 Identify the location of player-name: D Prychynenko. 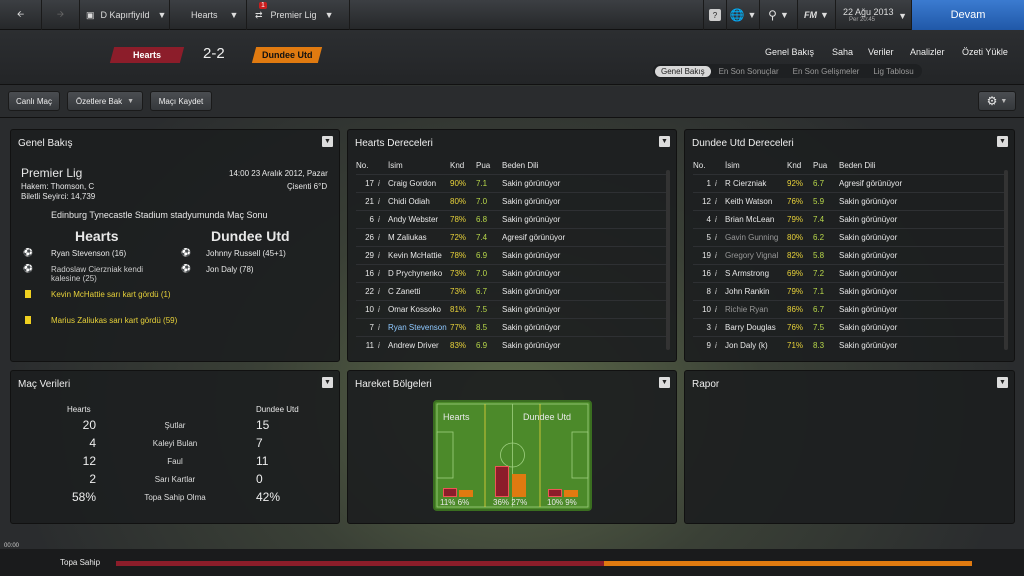
(419, 273).